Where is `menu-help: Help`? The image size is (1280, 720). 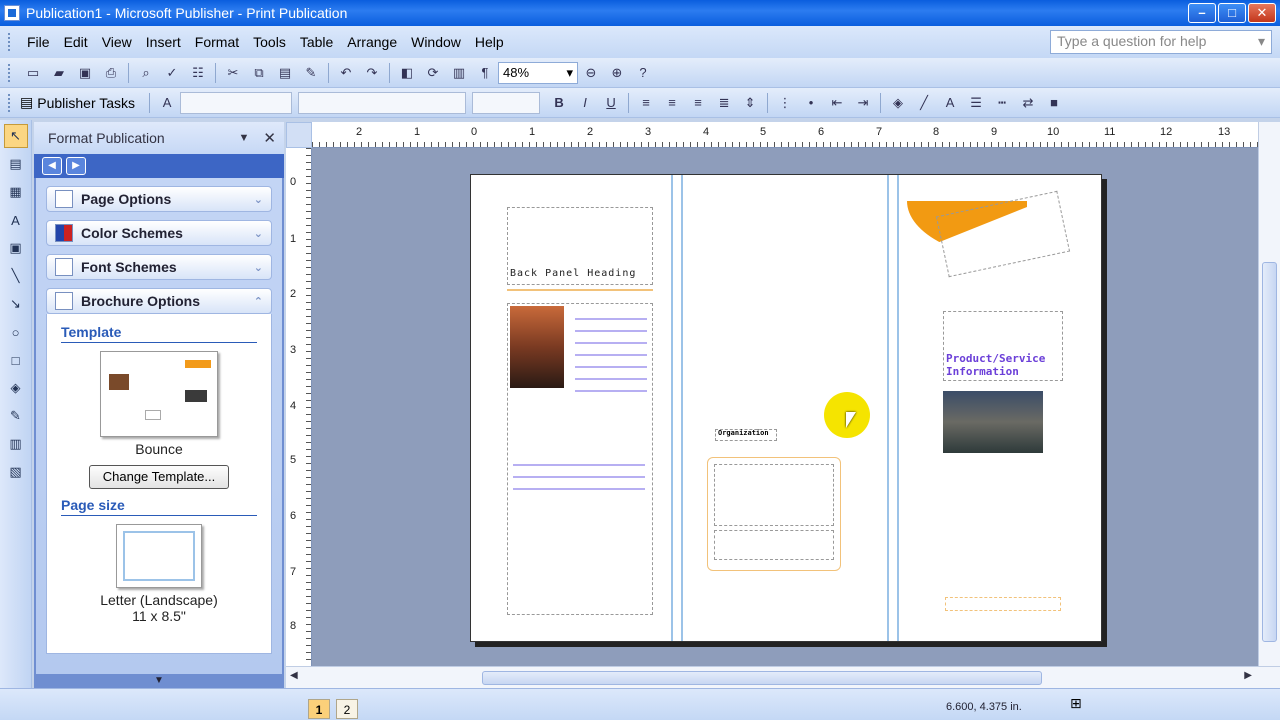 menu-help: Help is located at coordinates (489, 42).